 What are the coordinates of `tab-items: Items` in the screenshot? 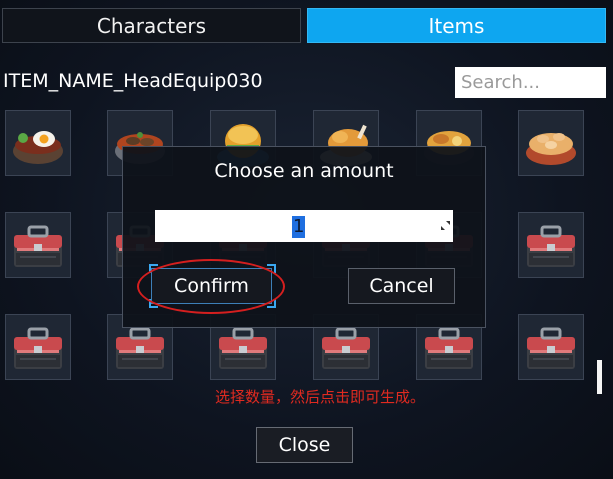 It's located at (456, 25).